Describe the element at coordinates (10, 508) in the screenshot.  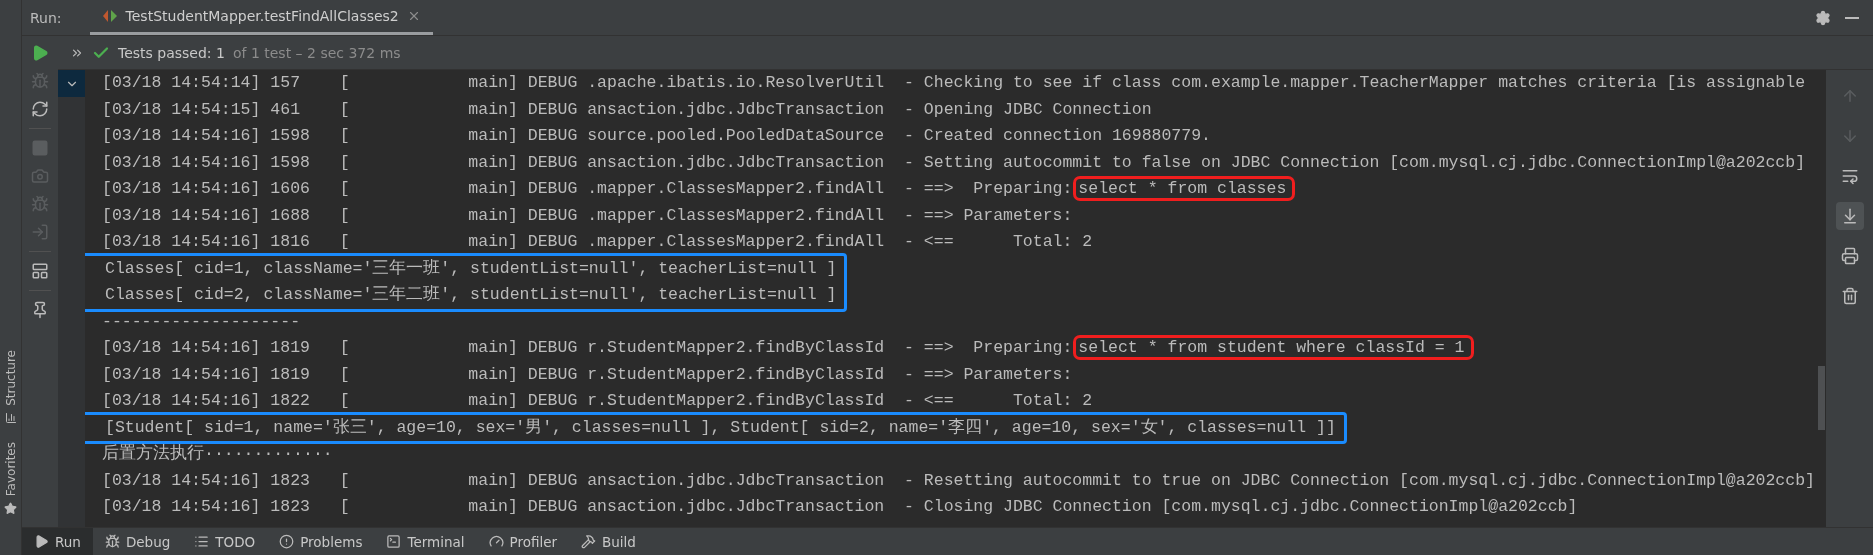
I see `star-icon` at that location.